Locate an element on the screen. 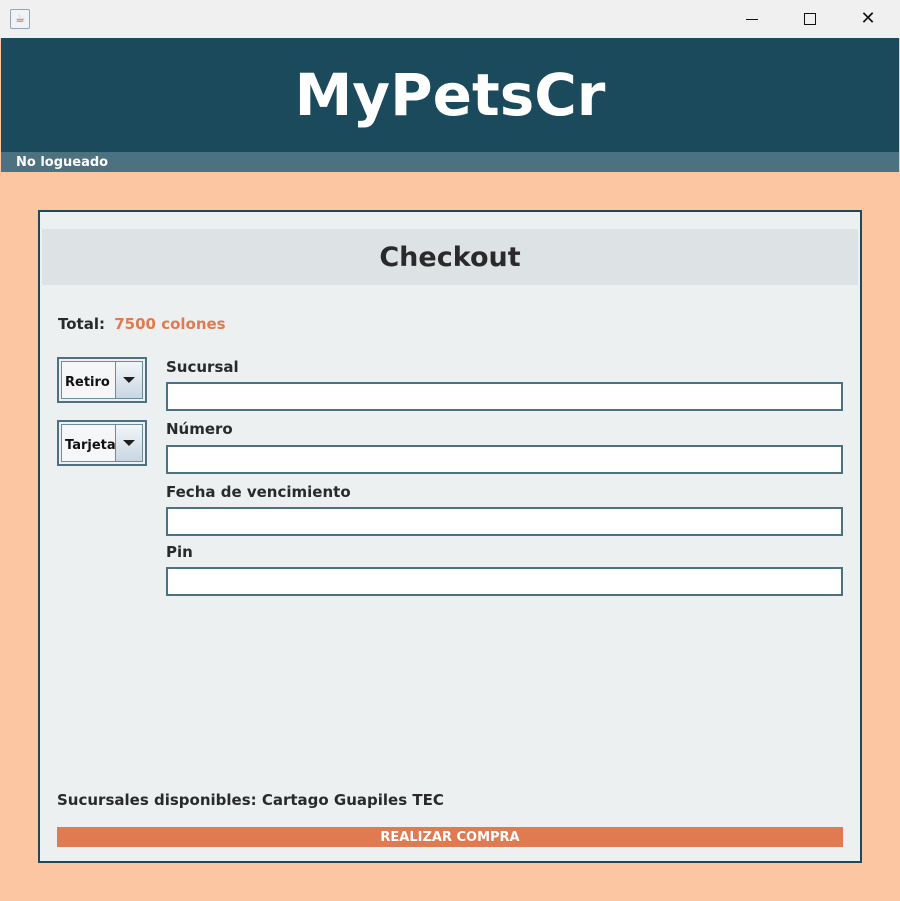 The height and width of the screenshot is (901, 900). minimize-button is located at coordinates (752, 19).